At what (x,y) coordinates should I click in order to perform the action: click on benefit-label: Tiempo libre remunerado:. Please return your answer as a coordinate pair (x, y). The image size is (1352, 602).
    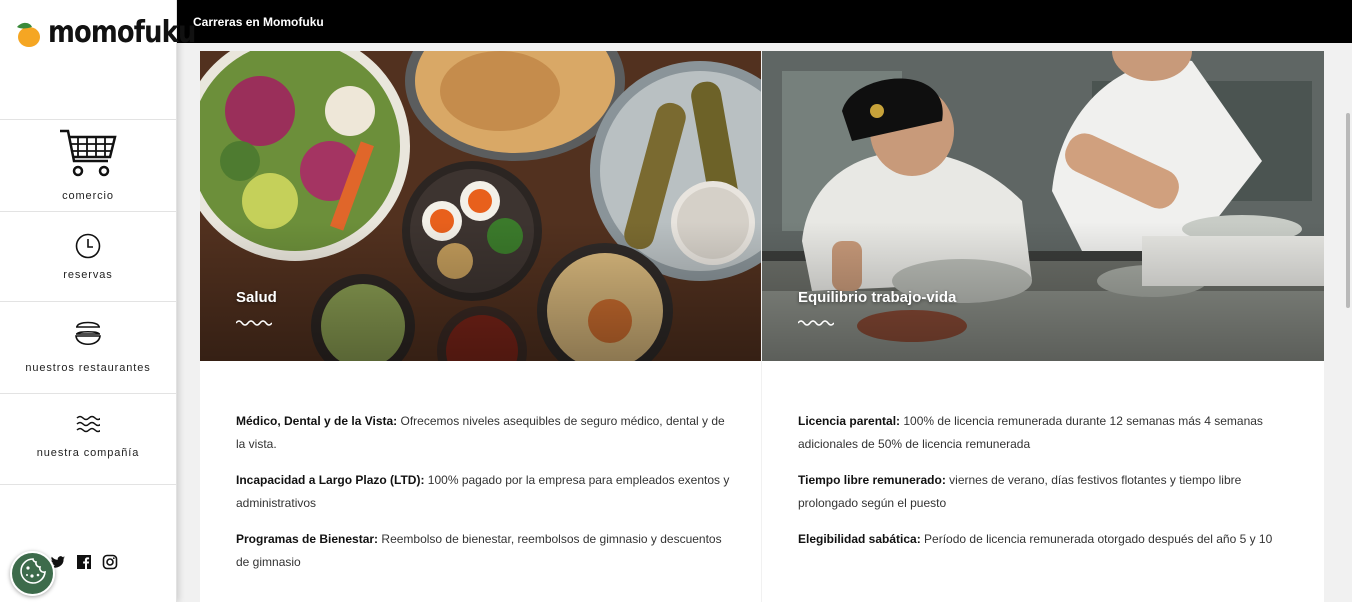
    Looking at the image, I should click on (872, 480).